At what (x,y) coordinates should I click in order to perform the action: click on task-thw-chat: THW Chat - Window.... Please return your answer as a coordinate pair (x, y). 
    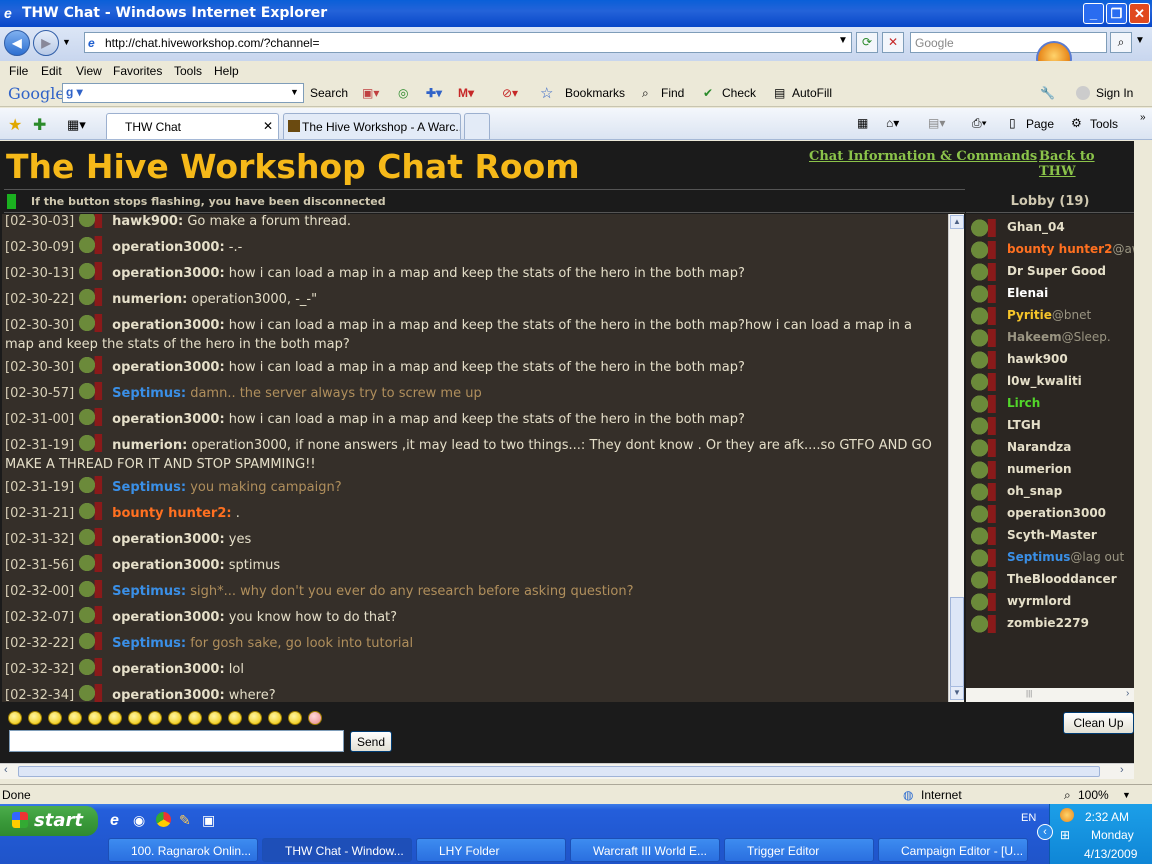
    Looking at the image, I should click on (337, 850).